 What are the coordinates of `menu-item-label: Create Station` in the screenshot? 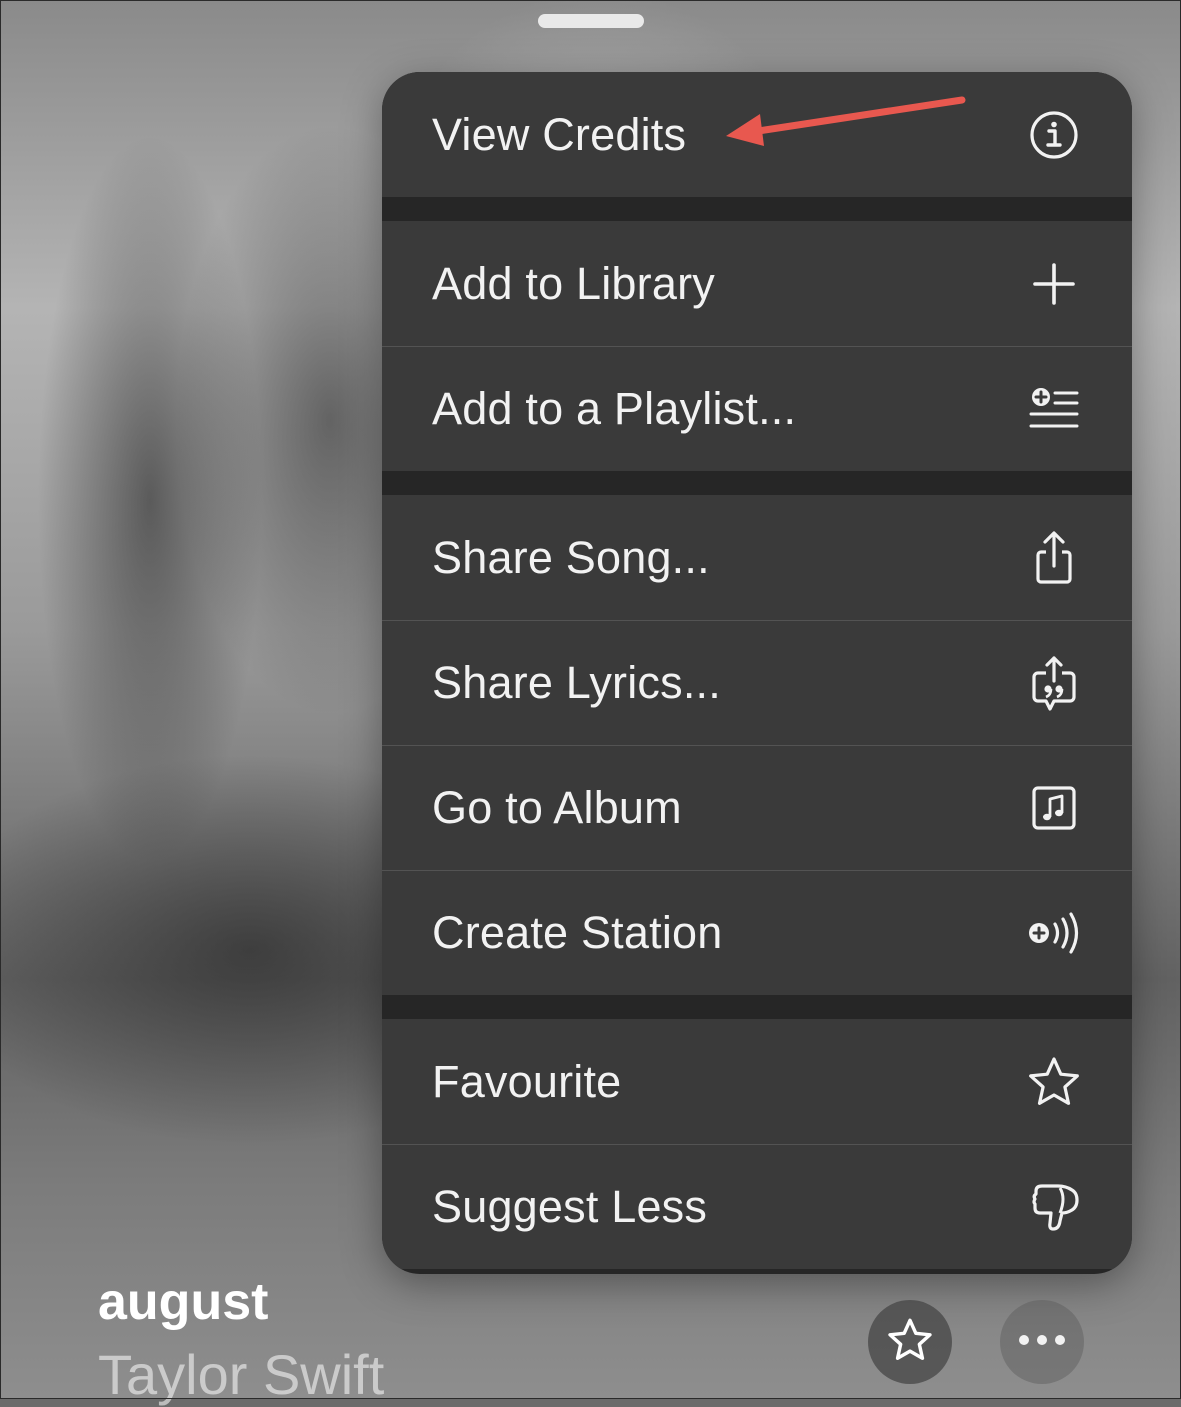 It's located at (577, 932).